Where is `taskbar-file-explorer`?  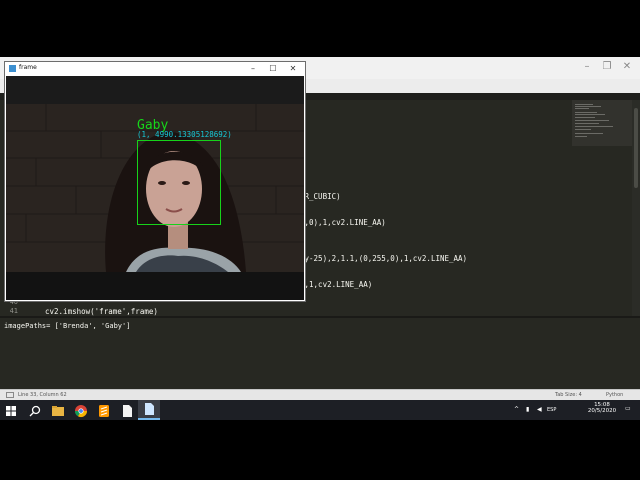
taskbar-file-explorer is located at coordinates (58, 410).